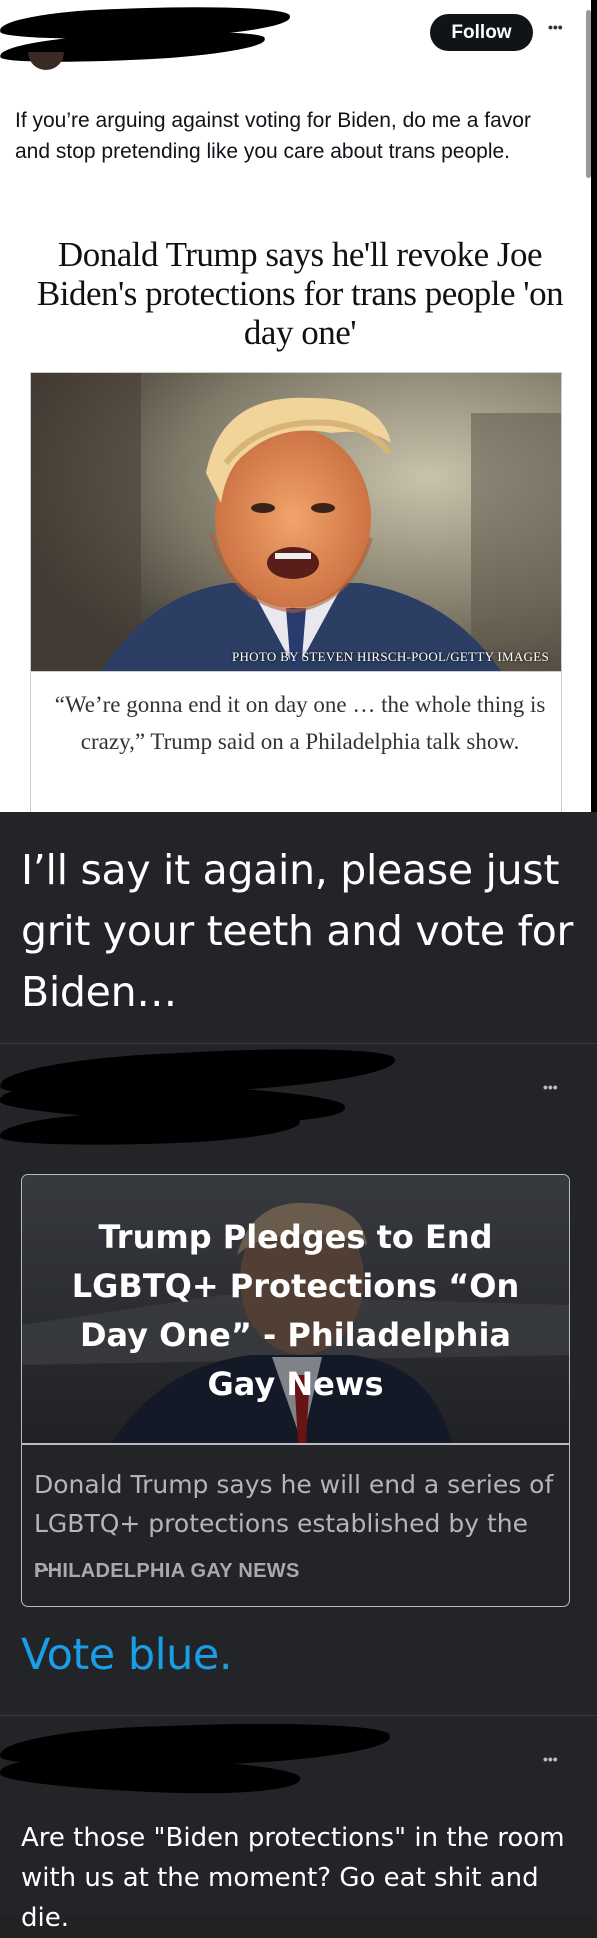  I want to click on link-card-source: PHILADELPHIA GAY NEWS, so click(167, 1571).